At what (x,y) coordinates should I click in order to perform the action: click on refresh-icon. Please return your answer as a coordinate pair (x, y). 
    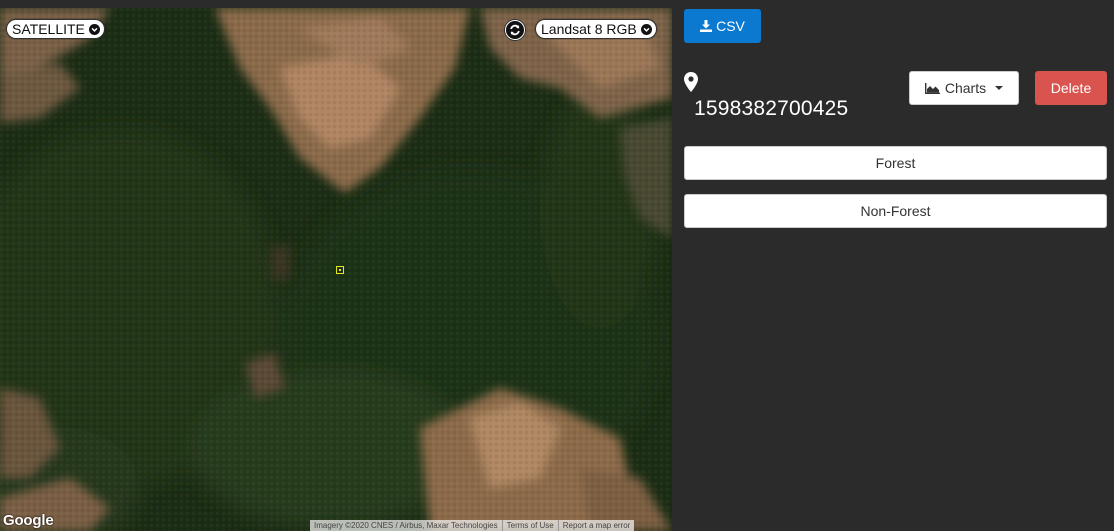
    Looking at the image, I should click on (515, 30).